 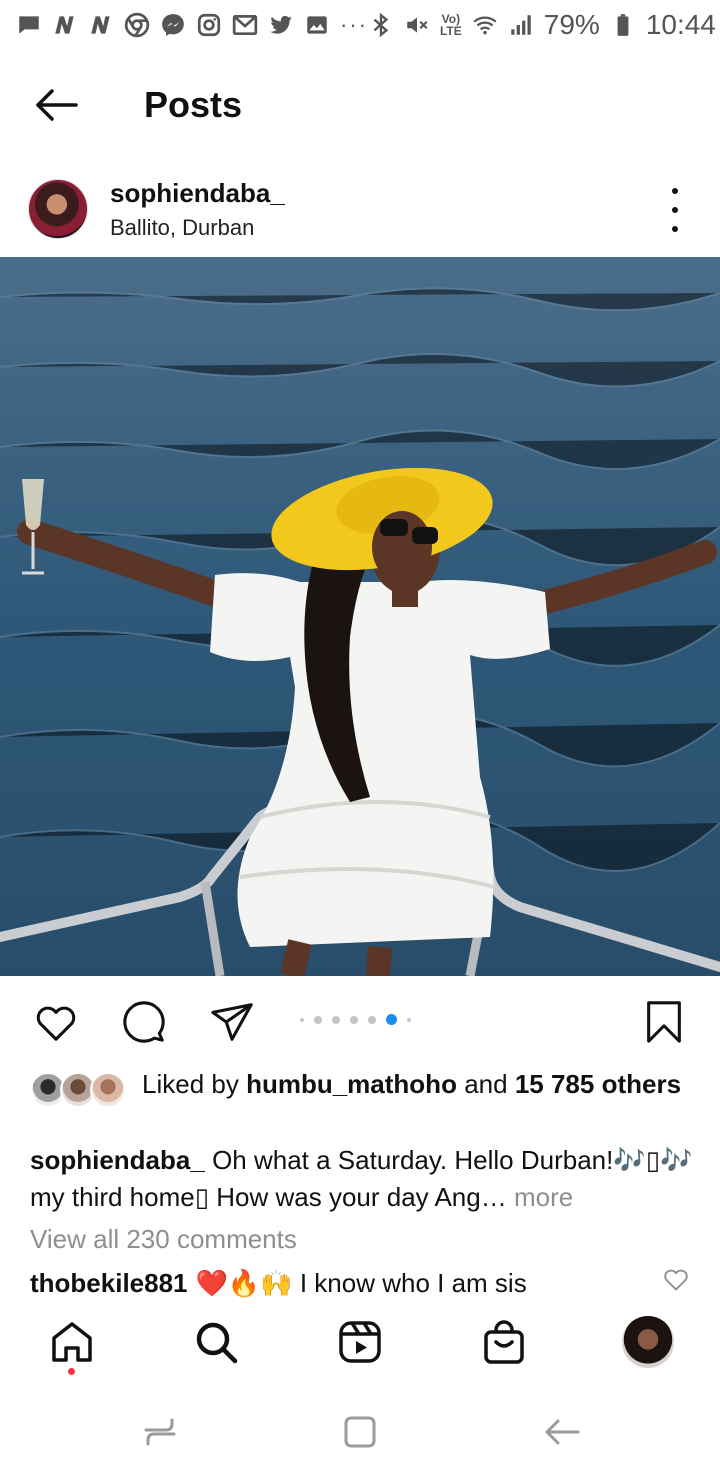 What do you see at coordinates (360, 105) in the screenshot?
I see `app-header: Posts` at bounding box center [360, 105].